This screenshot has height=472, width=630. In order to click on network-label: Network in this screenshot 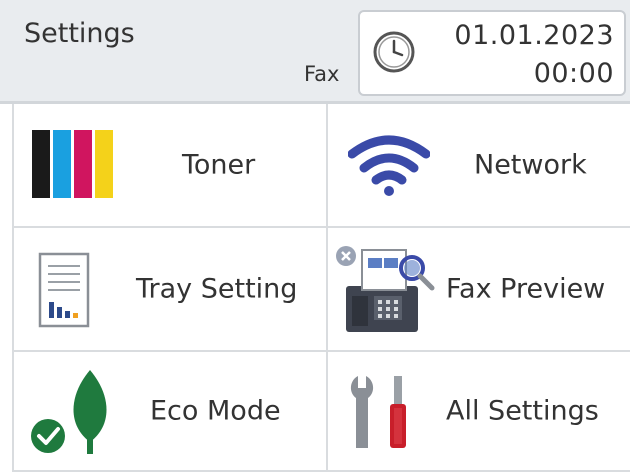, I will do `click(530, 165)`.